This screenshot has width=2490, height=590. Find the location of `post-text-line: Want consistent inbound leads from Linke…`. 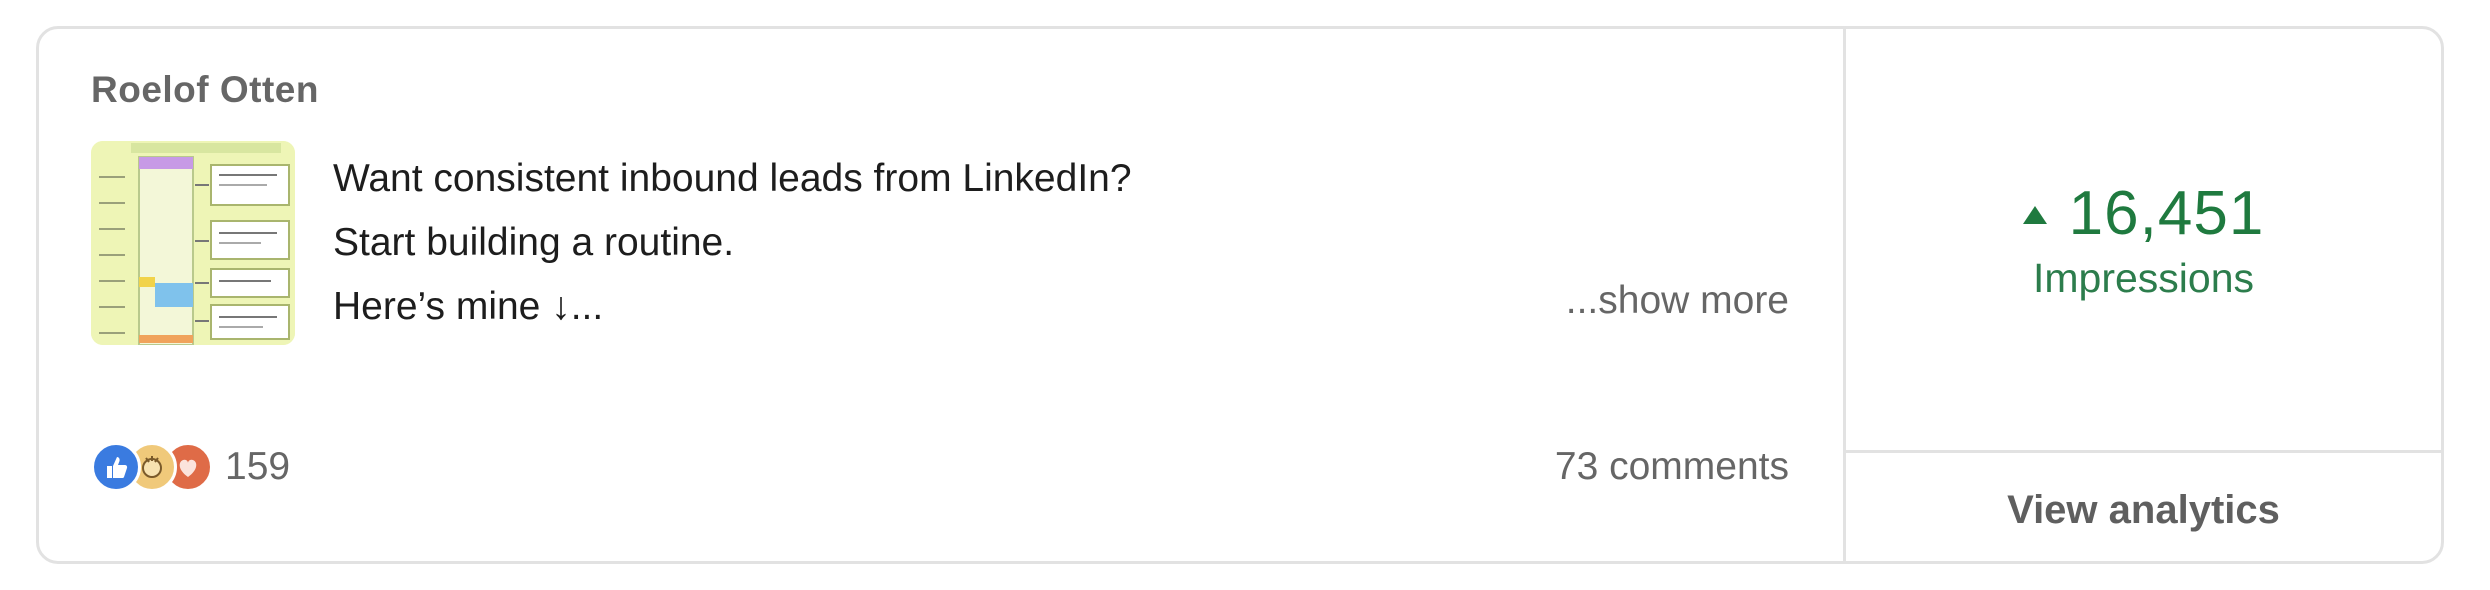

post-text-line: Want consistent inbound leads from Linke… is located at coordinates (732, 178).